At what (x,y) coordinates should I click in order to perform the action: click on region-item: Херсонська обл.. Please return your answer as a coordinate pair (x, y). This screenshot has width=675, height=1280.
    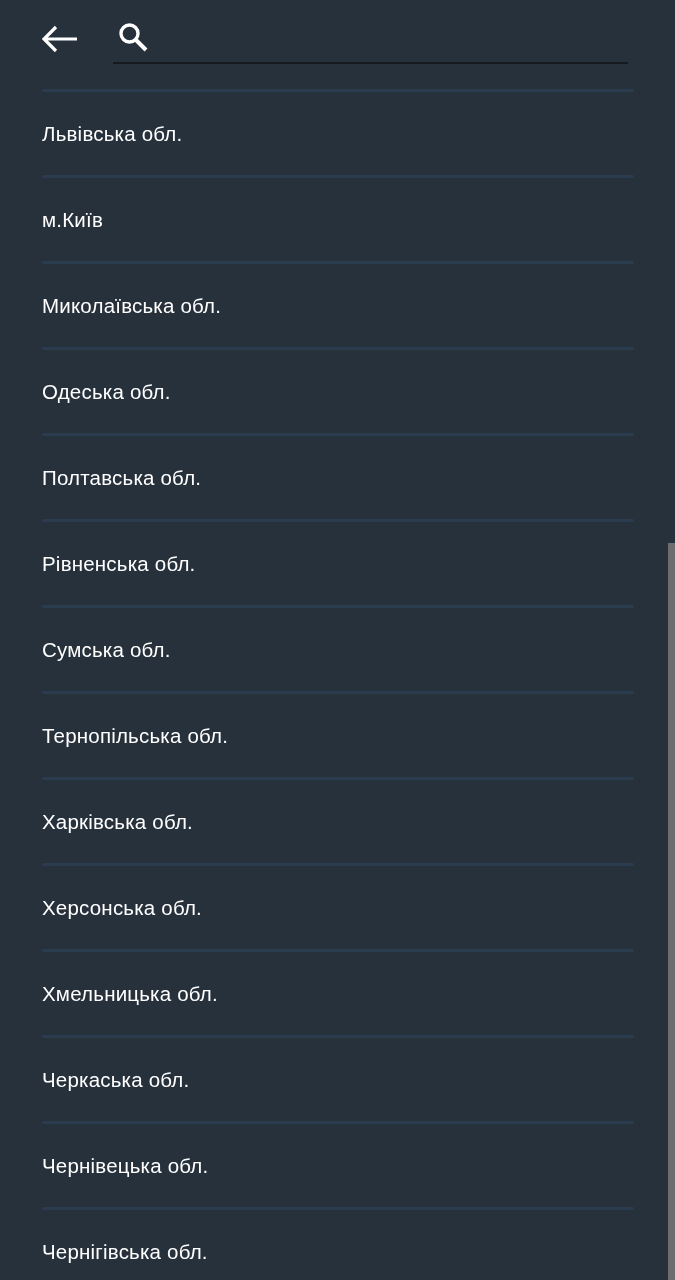
    Looking at the image, I should click on (338, 907).